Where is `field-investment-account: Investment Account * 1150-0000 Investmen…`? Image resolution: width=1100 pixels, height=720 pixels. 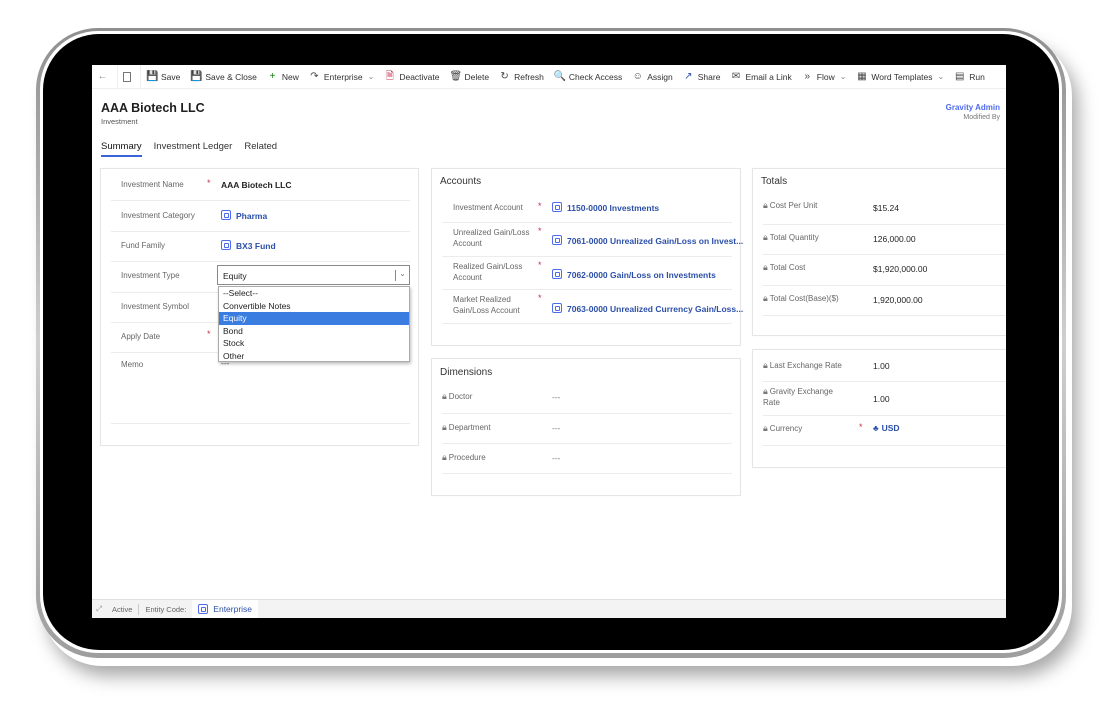
field-investment-account: Investment Account * 1150-0000 Investmen… is located at coordinates (587, 208).